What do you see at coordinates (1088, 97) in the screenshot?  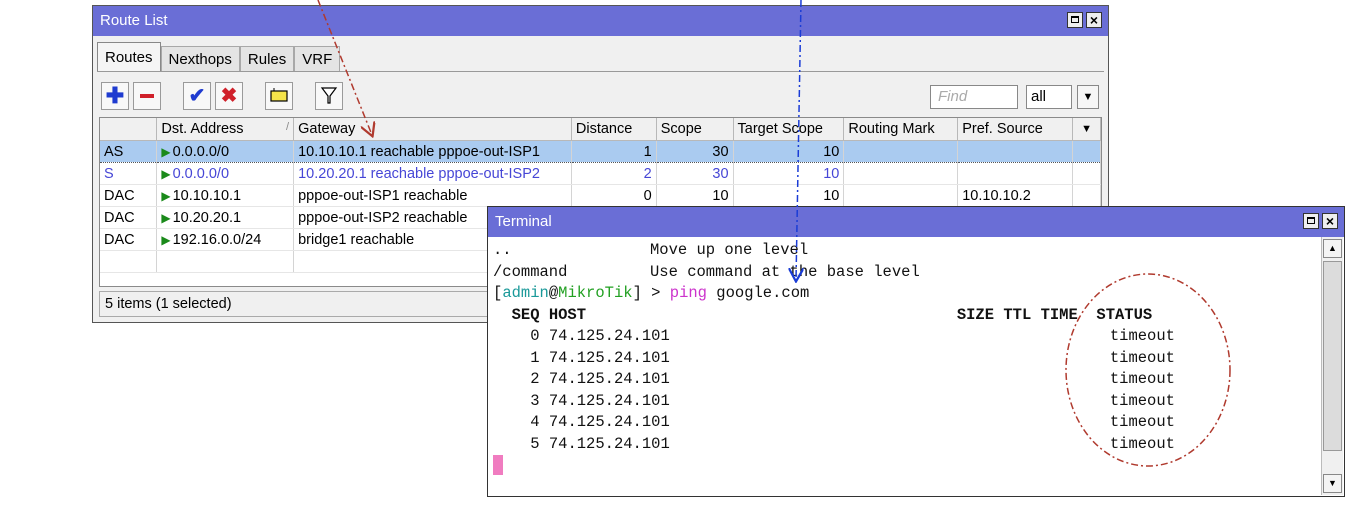 I see `filter-dropdown-icon: ▼` at bounding box center [1088, 97].